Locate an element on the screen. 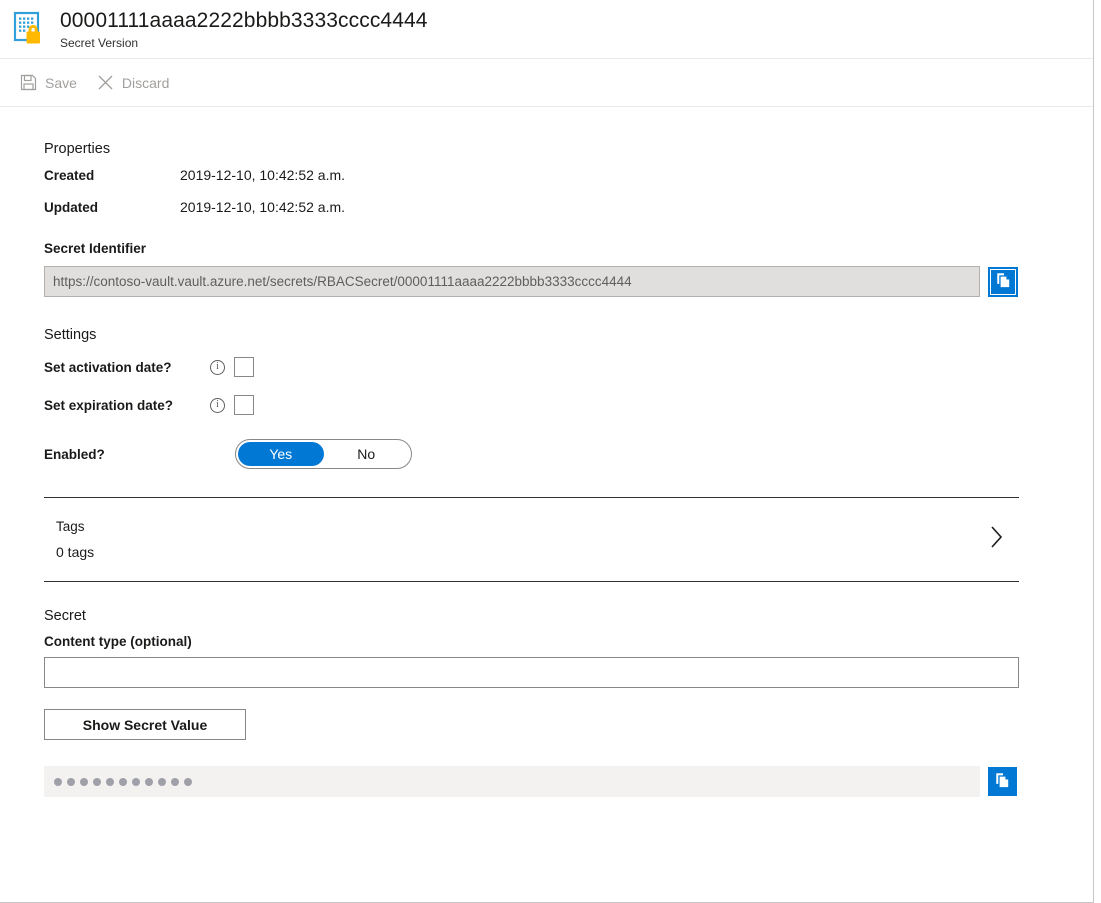 This screenshot has width=1101, height=903. page-title: 00001111aaaa2222bbbb3333cccc4444 is located at coordinates (244, 20).